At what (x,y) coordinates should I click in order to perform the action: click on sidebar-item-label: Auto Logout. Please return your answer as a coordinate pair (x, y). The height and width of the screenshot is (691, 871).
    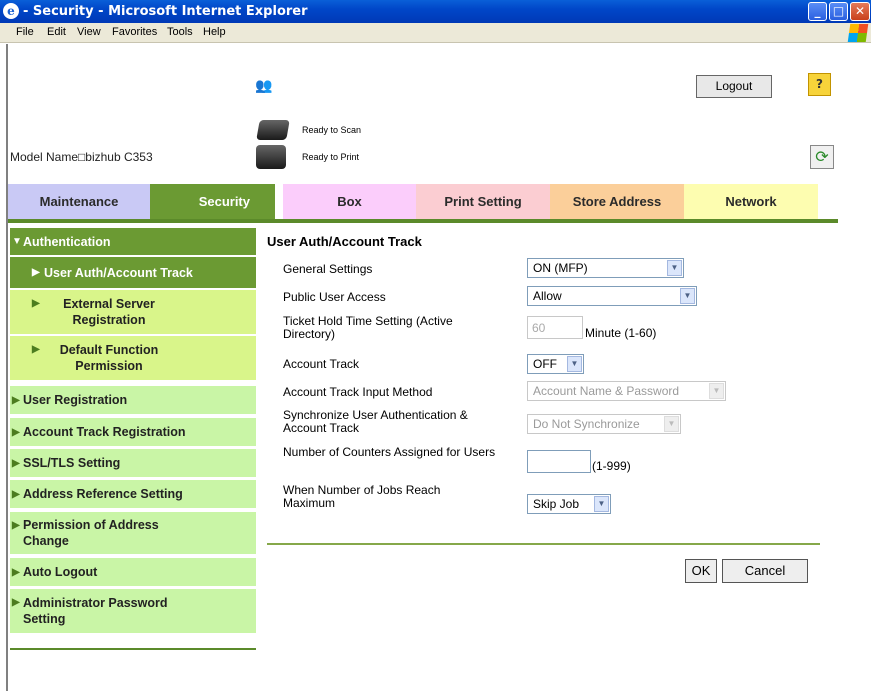
    Looking at the image, I should click on (60, 572).